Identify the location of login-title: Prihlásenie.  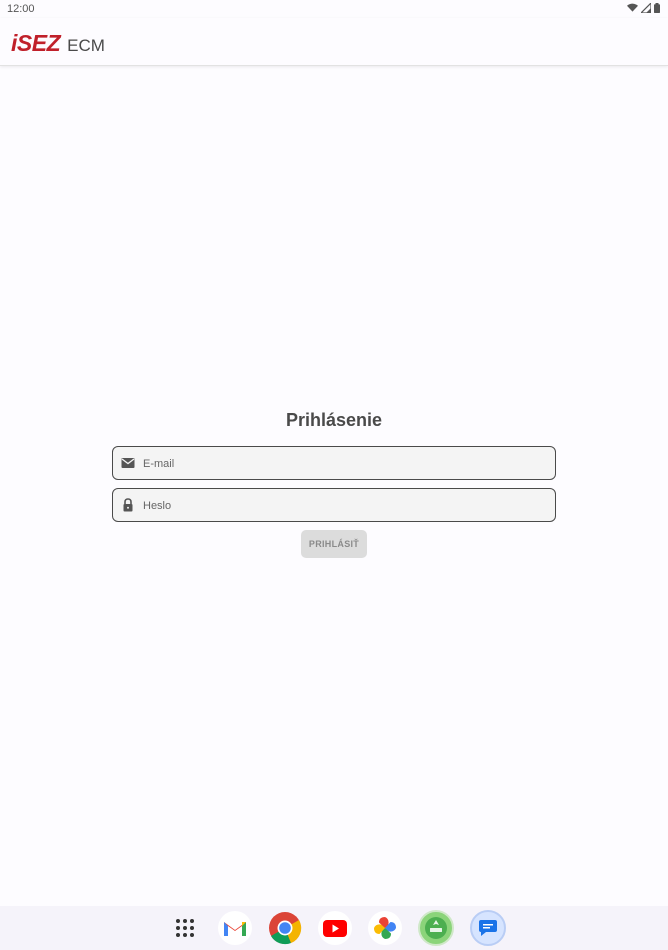
(334, 420).